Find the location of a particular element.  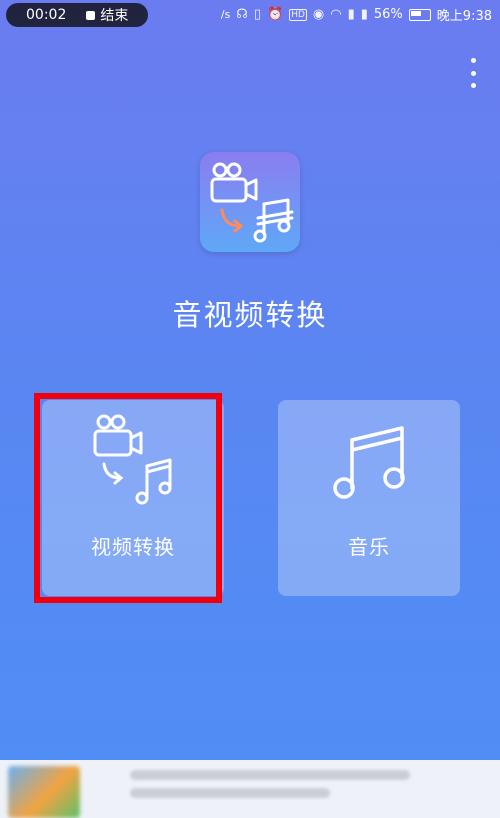

app-logo is located at coordinates (250, 202).